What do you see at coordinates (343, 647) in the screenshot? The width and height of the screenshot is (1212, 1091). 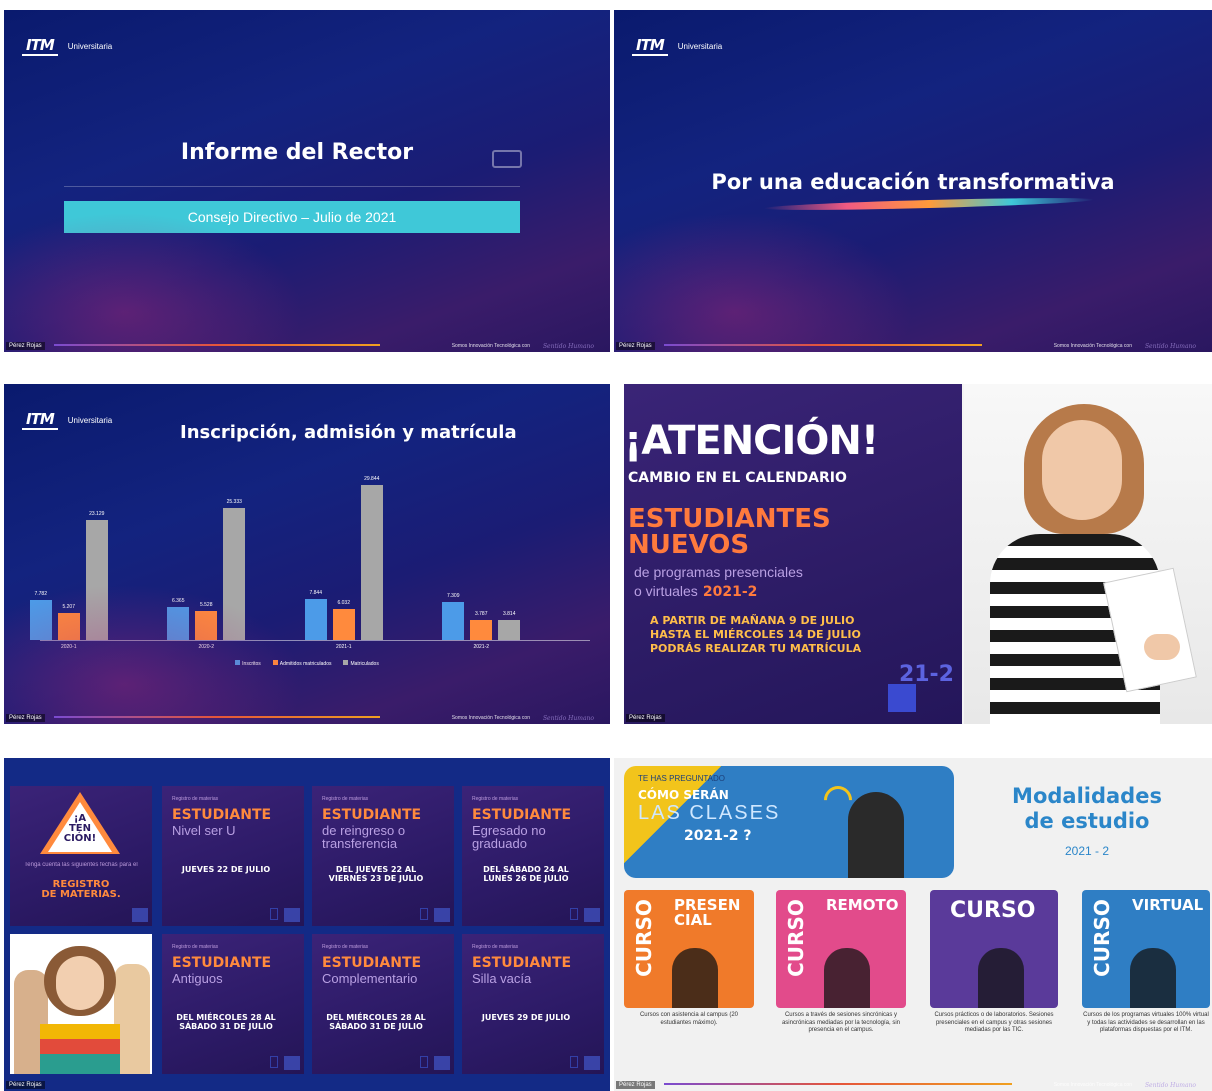 I see `category-label: 2021-1` at bounding box center [343, 647].